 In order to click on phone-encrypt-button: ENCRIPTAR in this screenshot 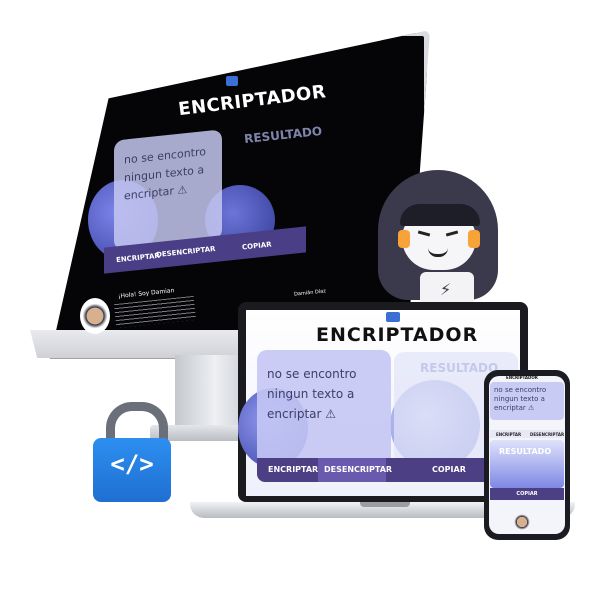, I will do `click(508, 434)`.